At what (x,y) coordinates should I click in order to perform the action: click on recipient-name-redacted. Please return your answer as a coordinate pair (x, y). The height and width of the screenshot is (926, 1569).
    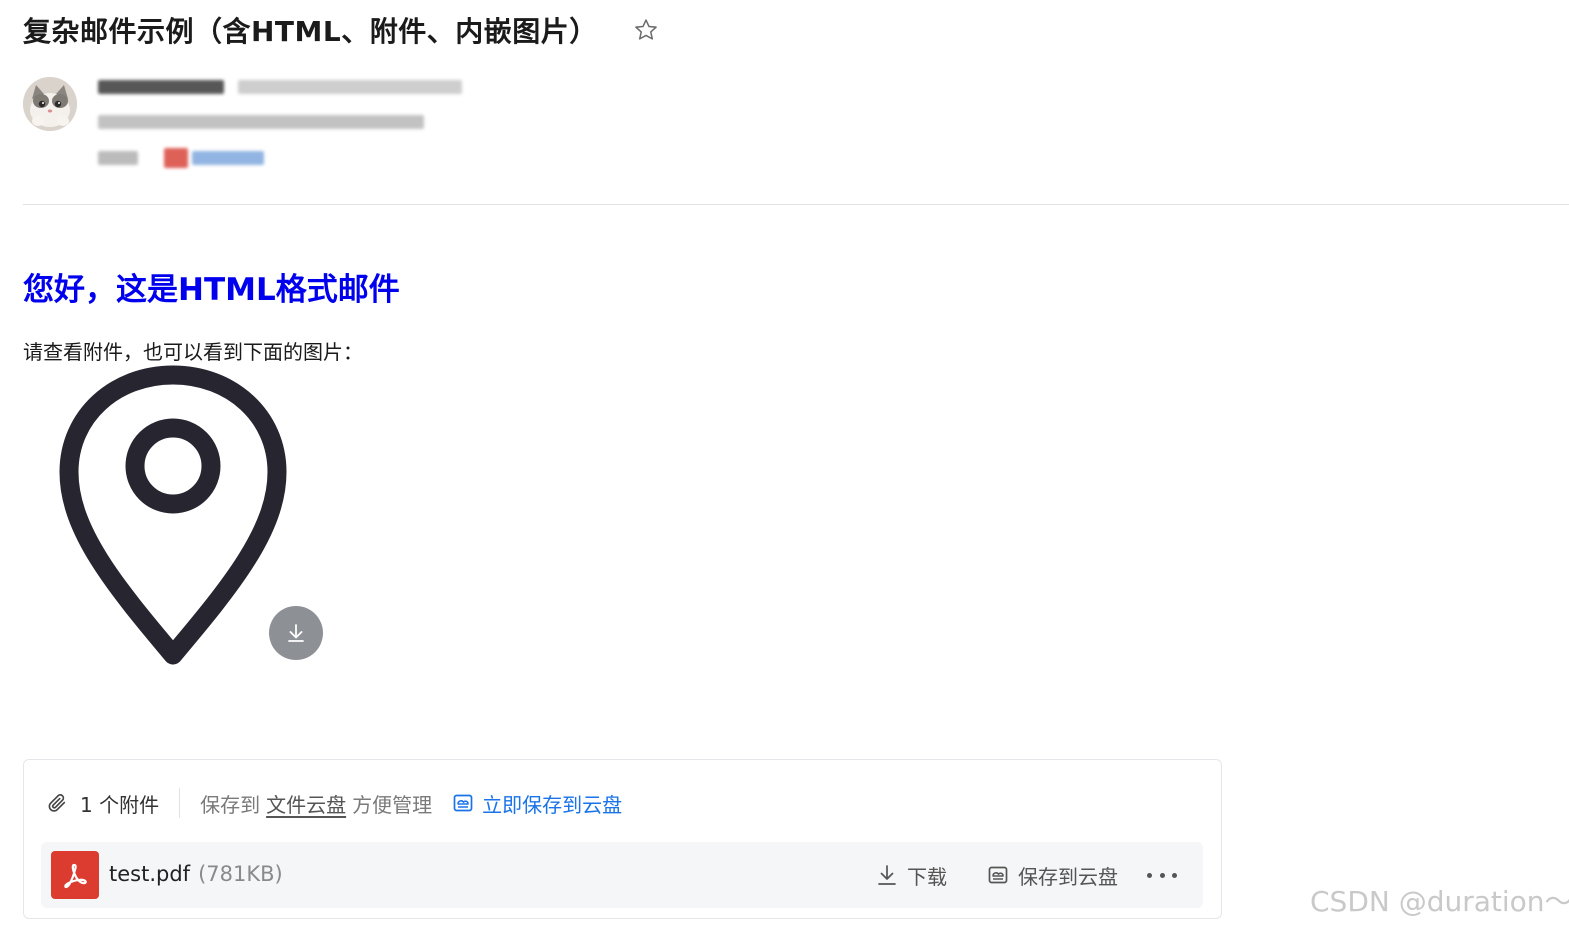
    Looking at the image, I should click on (228, 158).